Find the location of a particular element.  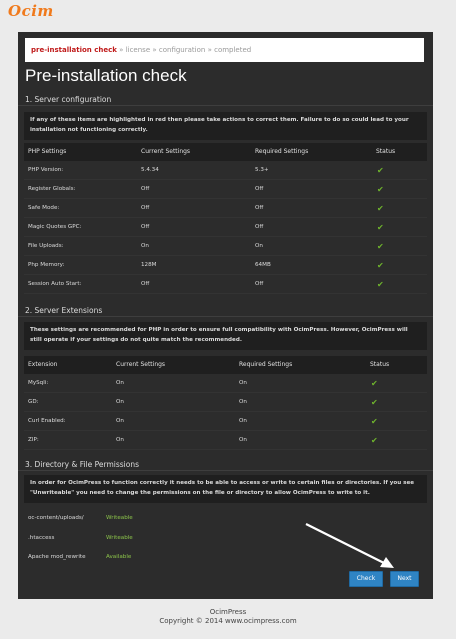

annotation-arrow-icon is located at coordinates (349, 545).